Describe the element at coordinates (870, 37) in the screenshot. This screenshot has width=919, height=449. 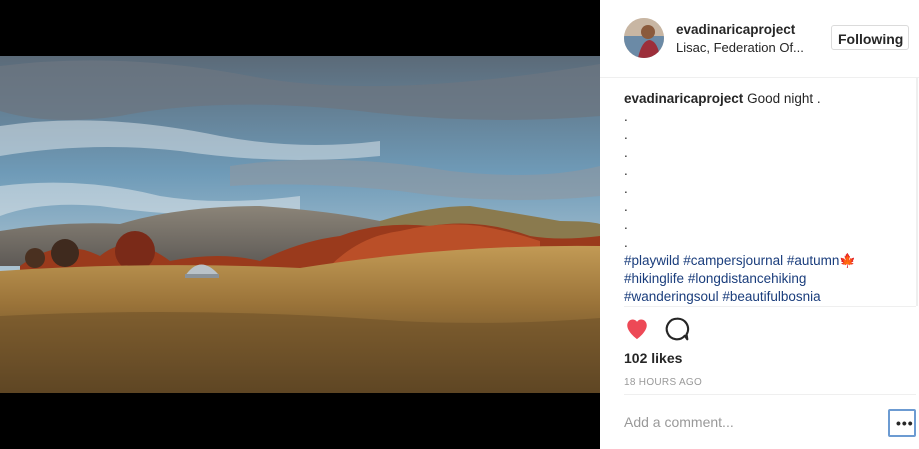
I see `following-button: Following` at that location.